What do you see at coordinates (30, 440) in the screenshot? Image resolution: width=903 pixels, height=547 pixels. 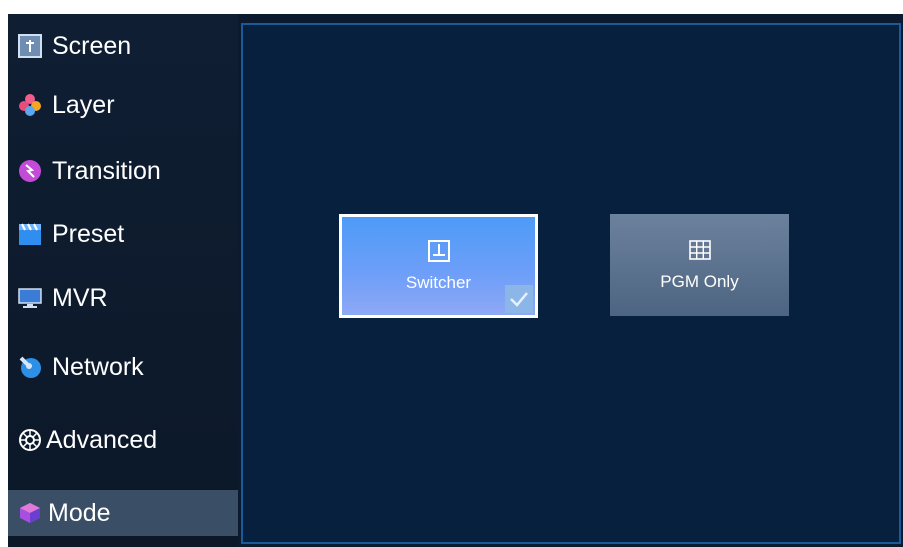 I see `gear-icon` at bounding box center [30, 440].